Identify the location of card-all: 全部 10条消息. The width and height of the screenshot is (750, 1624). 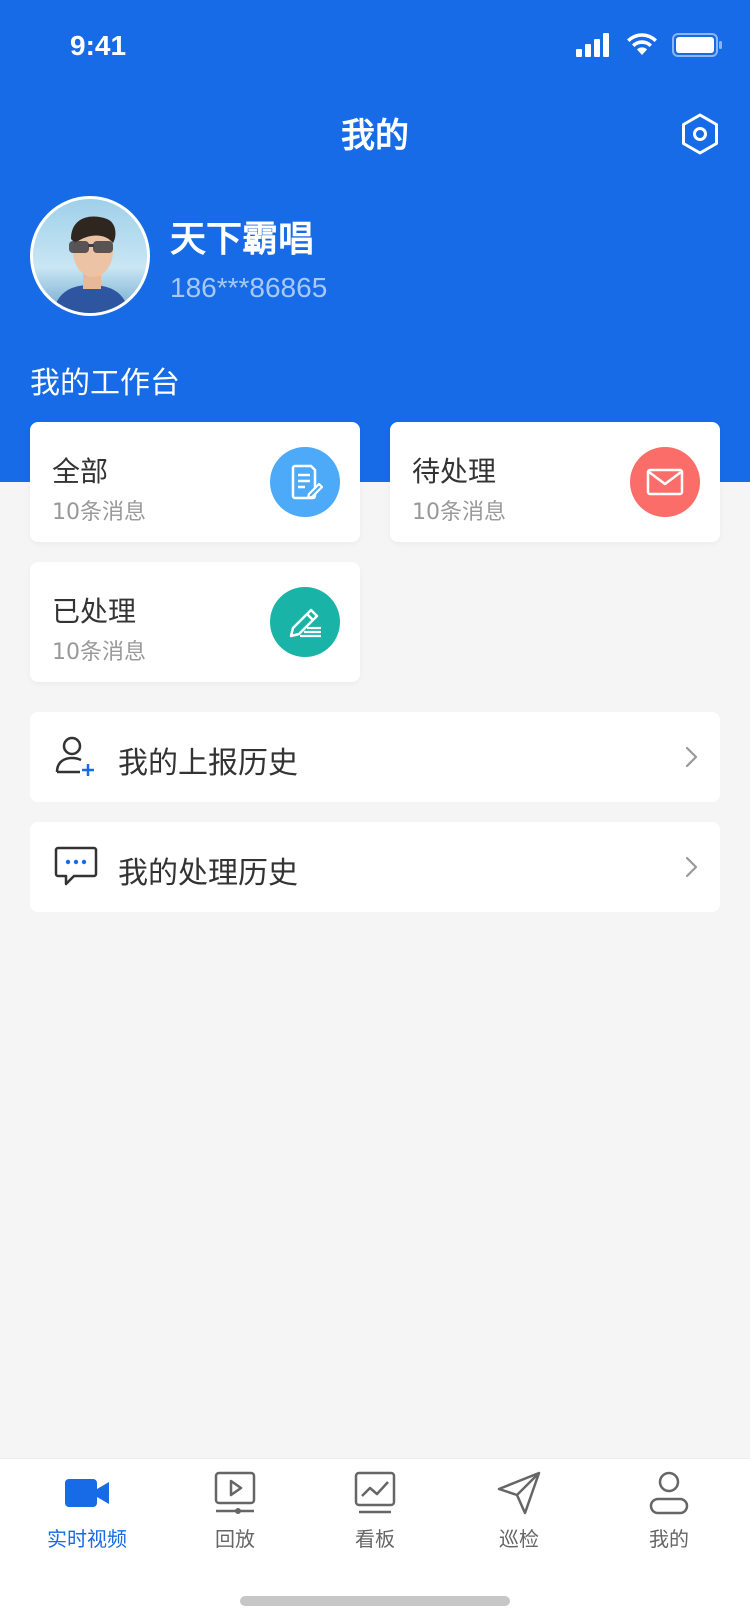
(195, 482).